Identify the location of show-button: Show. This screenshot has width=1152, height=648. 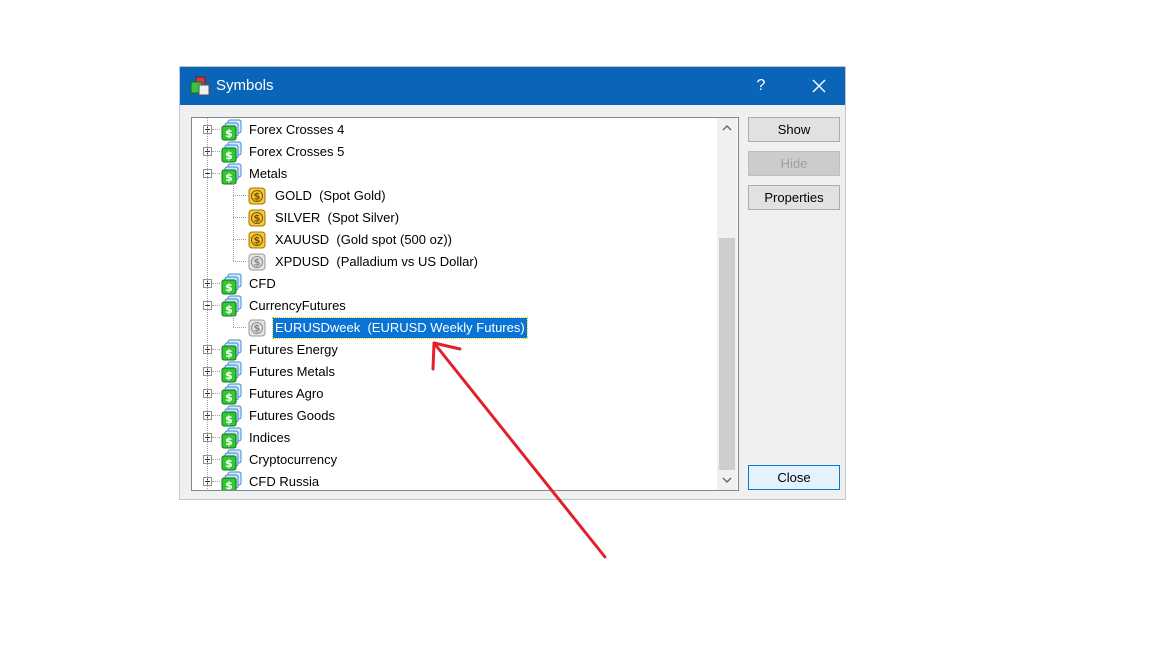
(794, 129).